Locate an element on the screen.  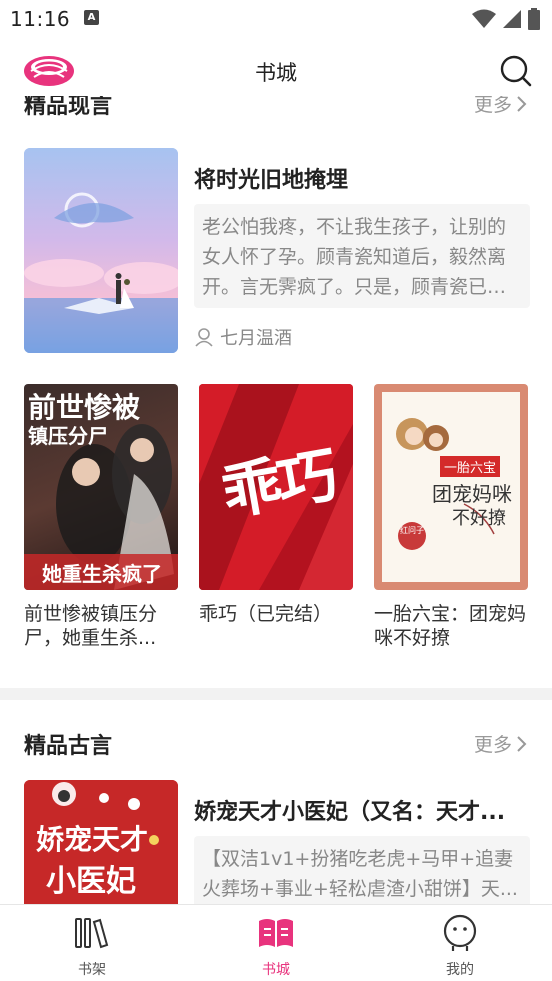
book-title: 将时光旧地掩埋 is located at coordinates (271, 178).